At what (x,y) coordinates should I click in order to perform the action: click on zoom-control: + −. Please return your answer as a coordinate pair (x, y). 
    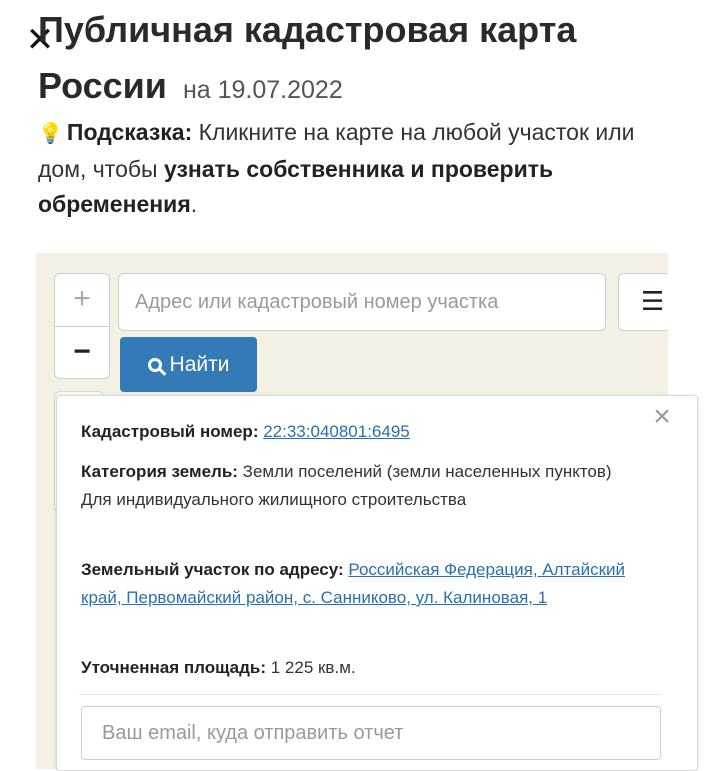
    Looking at the image, I should click on (82, 326).